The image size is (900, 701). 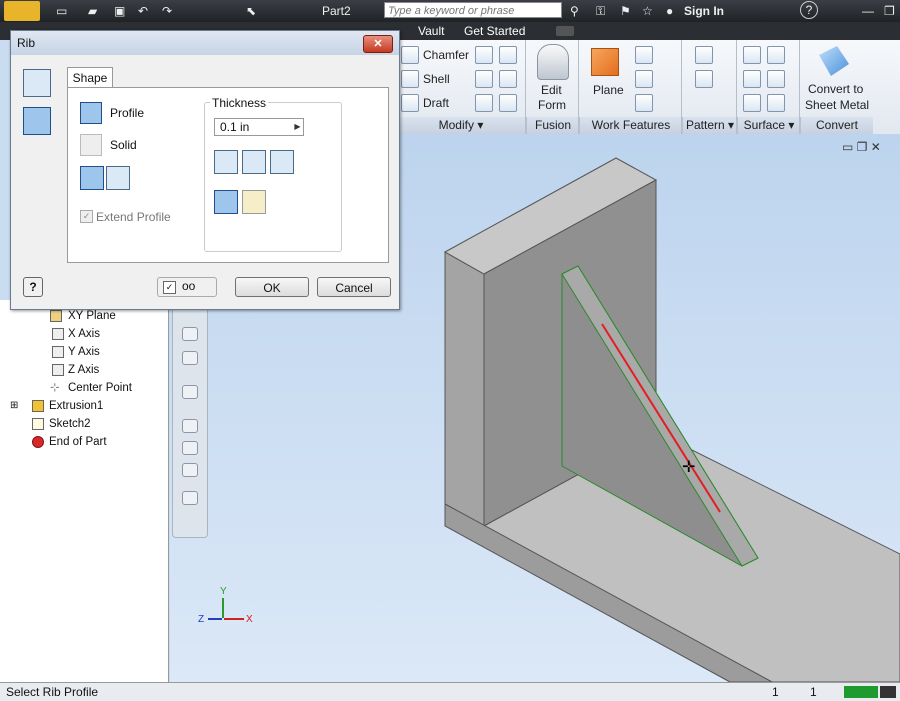 What do you see at coordinates (78, 442) in the screenshot?
I see `browser-item-end-of-part: End of Part` at bounding box center [78, 442].